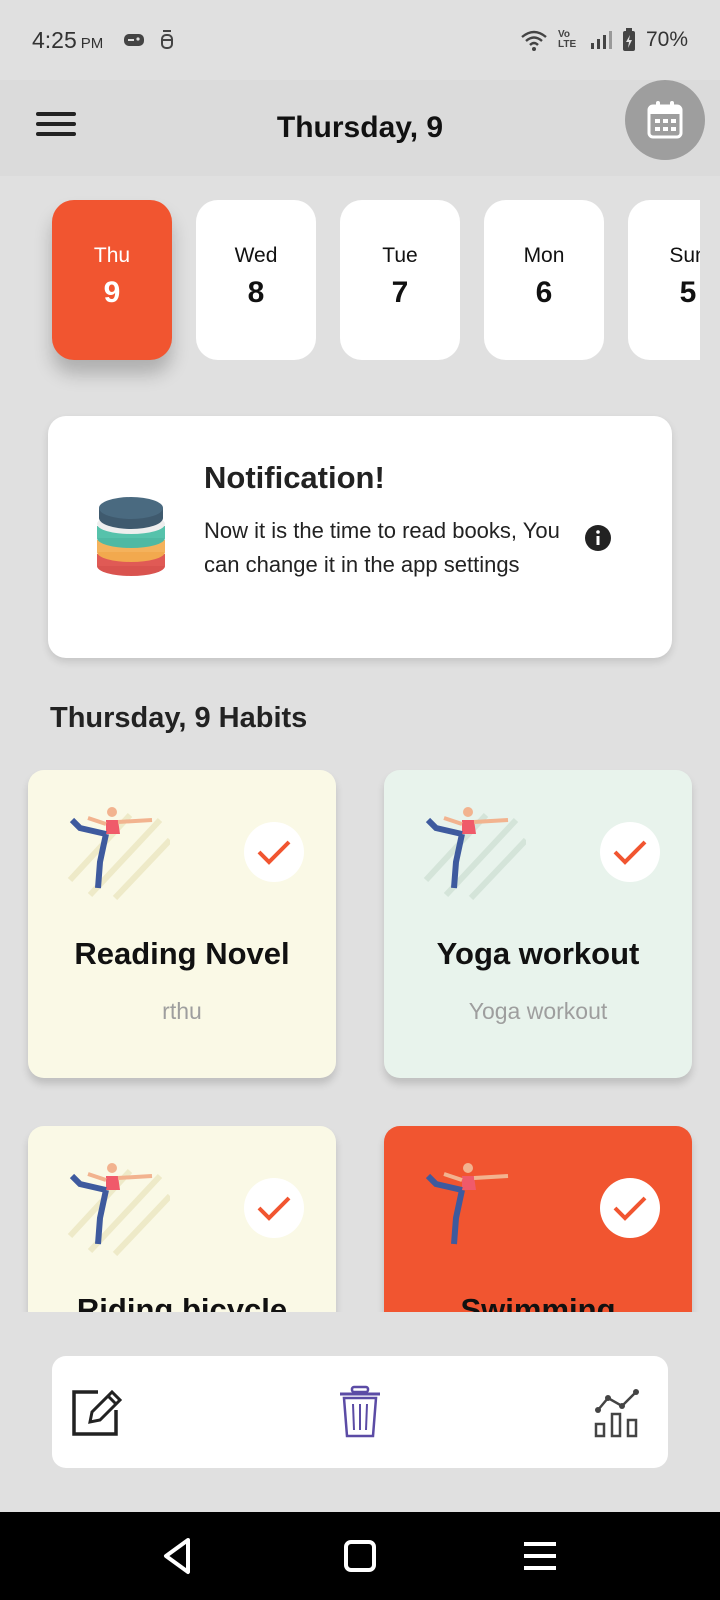 Image resolution: width=720 pixels, height=1600 pixels. What do you see at coordinates (534, 40) in the screenshot?
I see `wifi-icon` at bounding box center [534, 40].